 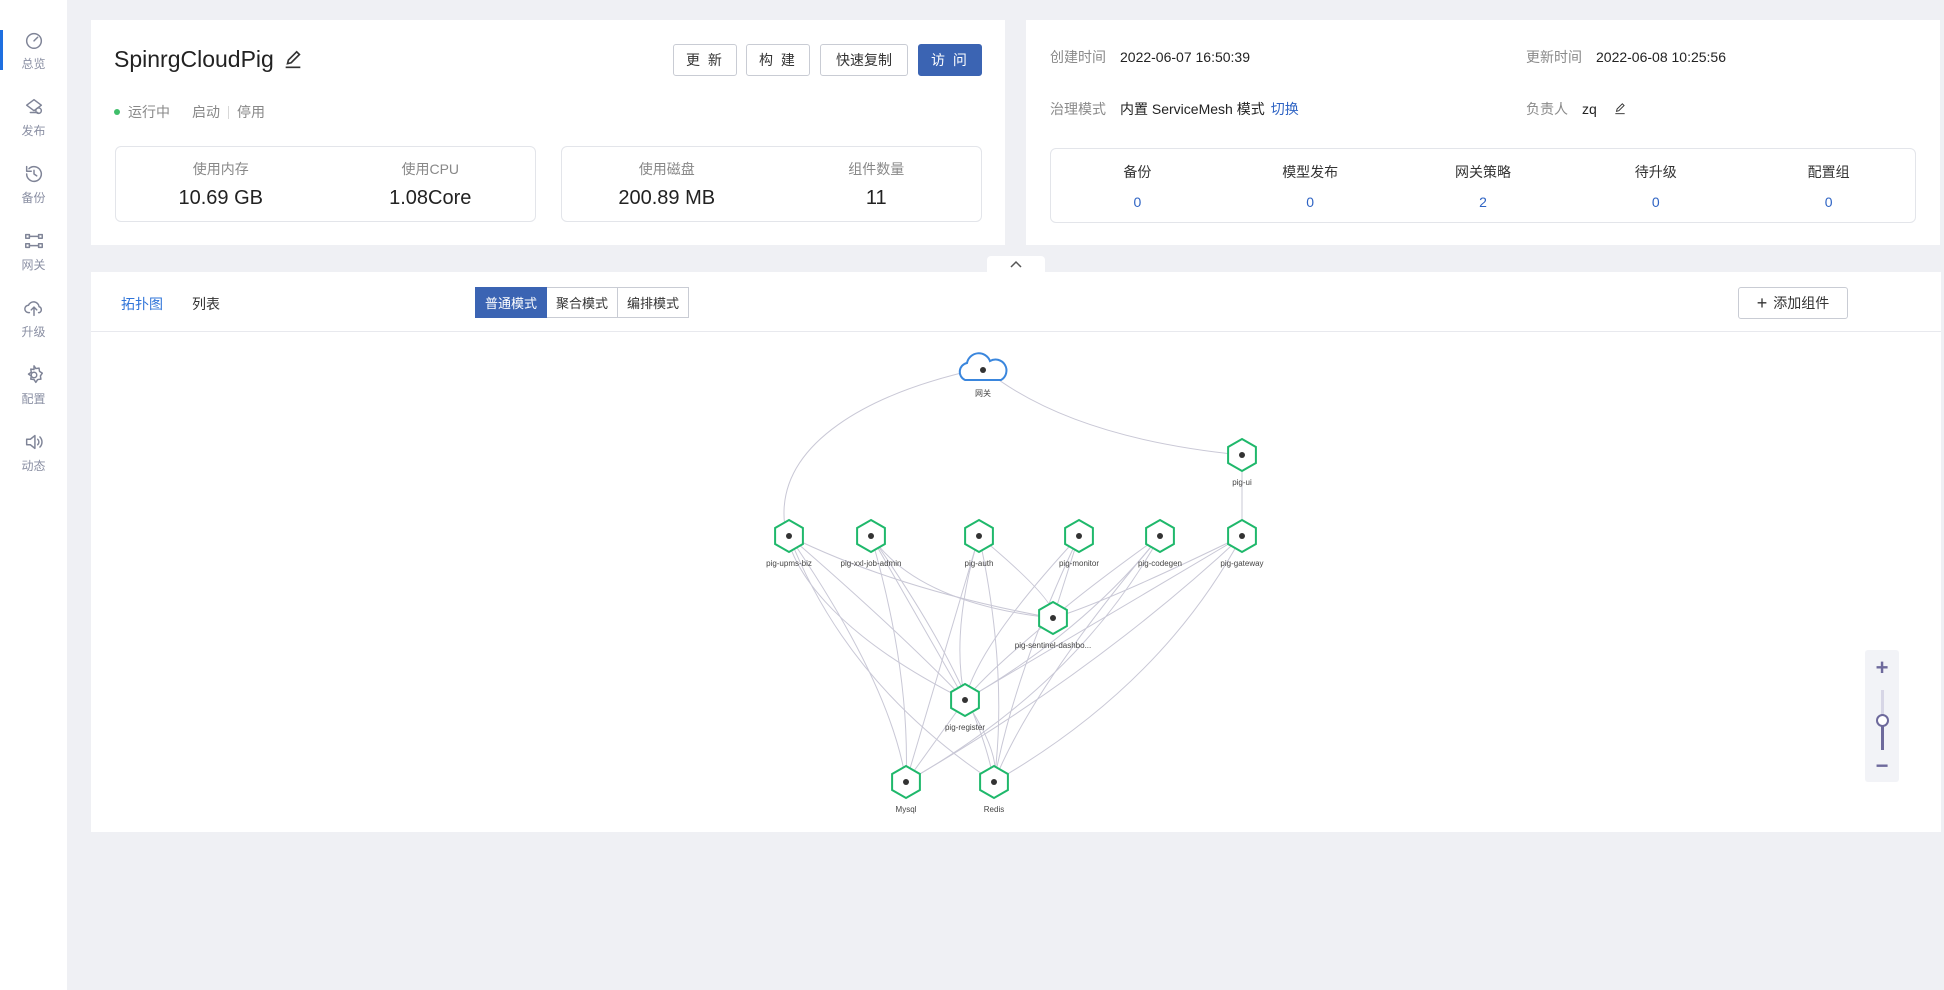 What do you see at coordinates (1661, 57) in the screenshot?
I see `updated-time-value: 2022-06-08 10:25:56` at bounding box center [1661, 57].